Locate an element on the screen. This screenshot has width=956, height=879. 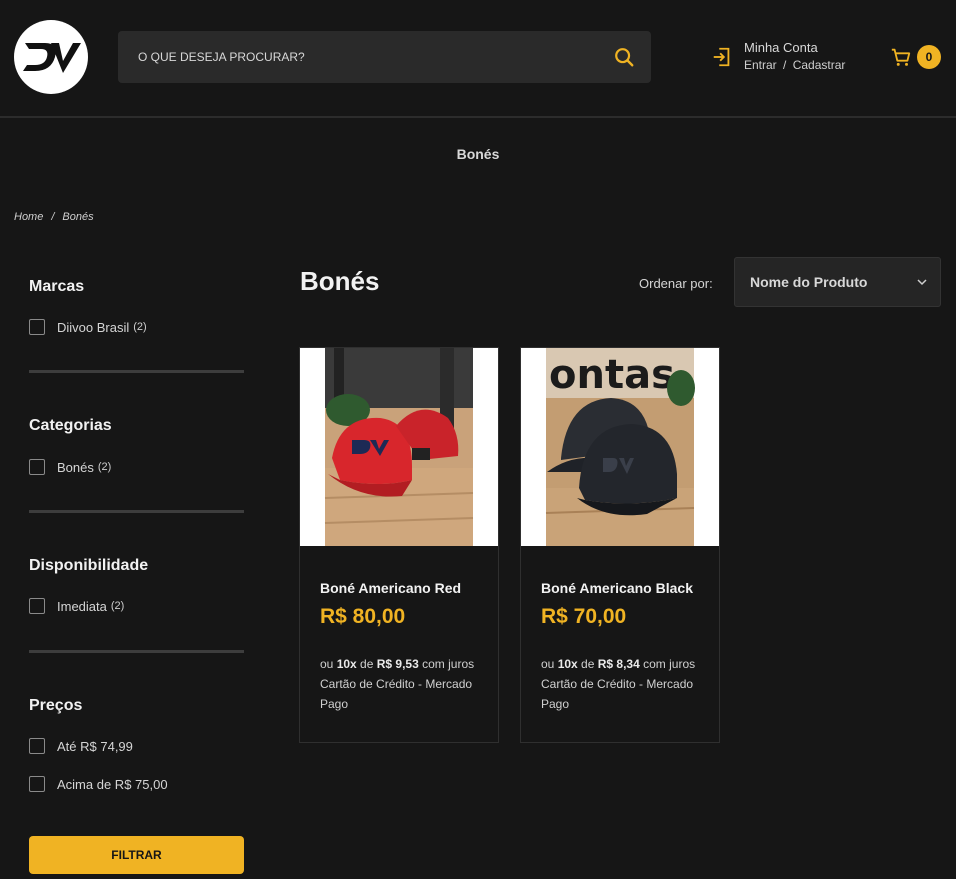
product-name: Boné Americano Black is located at coordinates (617, 588).